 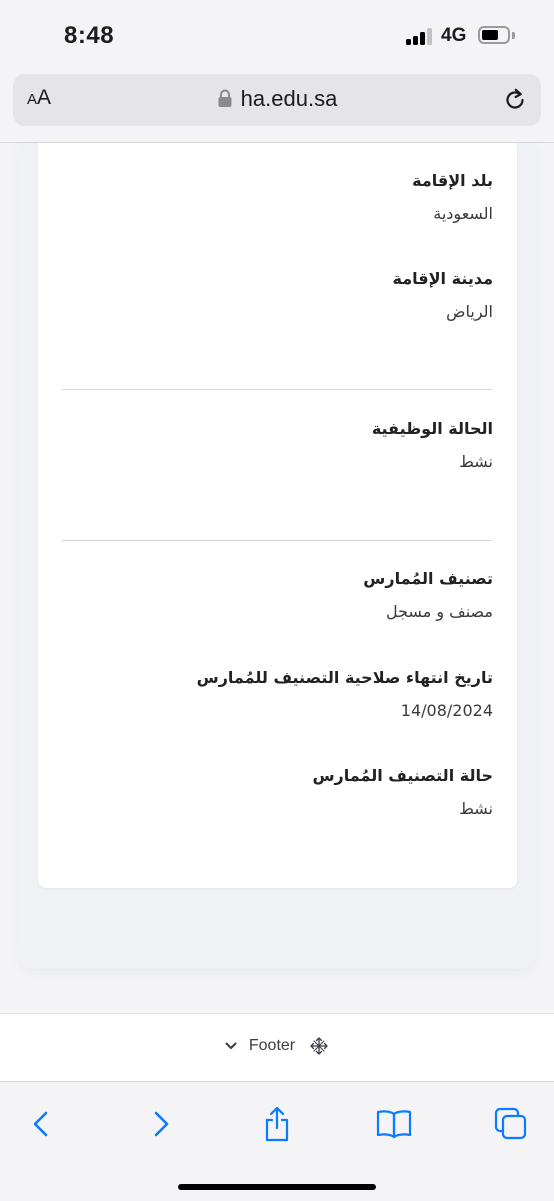 I want to click on field-label: حالة التصنيف المُمارس, so click(x=402, y=775).